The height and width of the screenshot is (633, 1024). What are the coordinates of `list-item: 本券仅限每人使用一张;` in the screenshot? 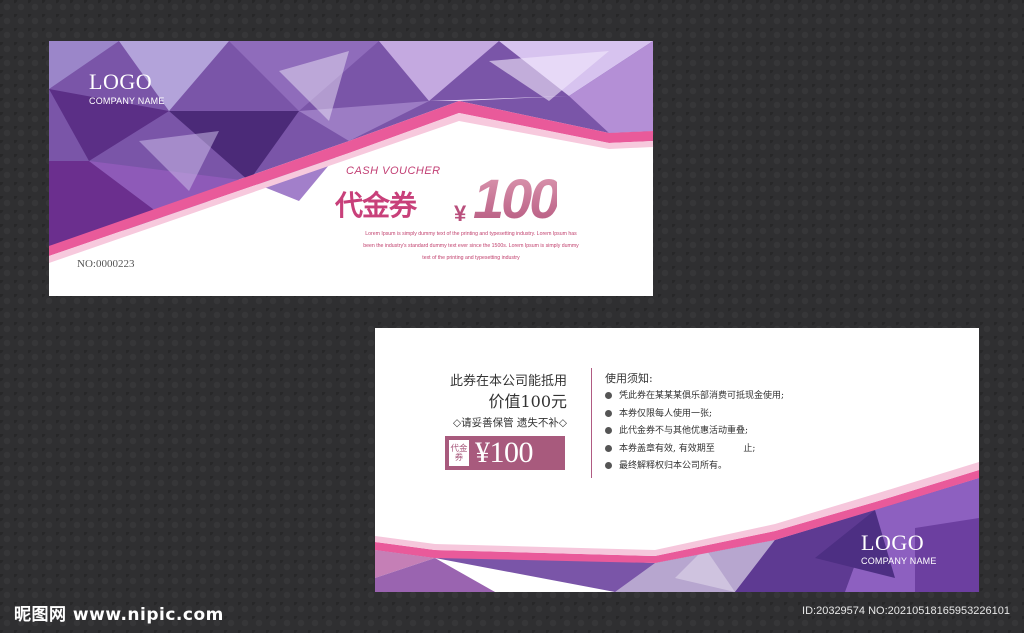 It's located at (694, 417).